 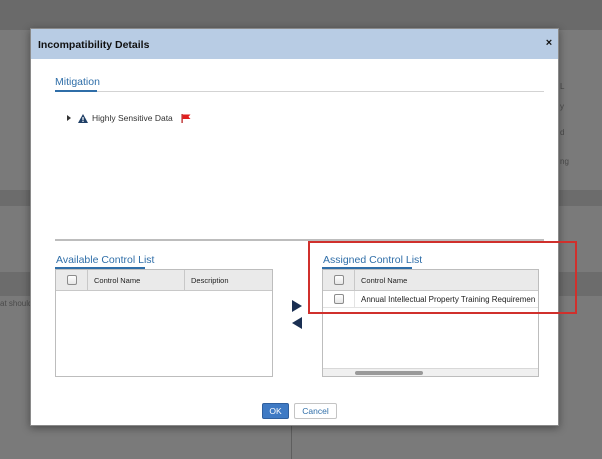 I want to click on move-left-button, so click(x=297, y=323).